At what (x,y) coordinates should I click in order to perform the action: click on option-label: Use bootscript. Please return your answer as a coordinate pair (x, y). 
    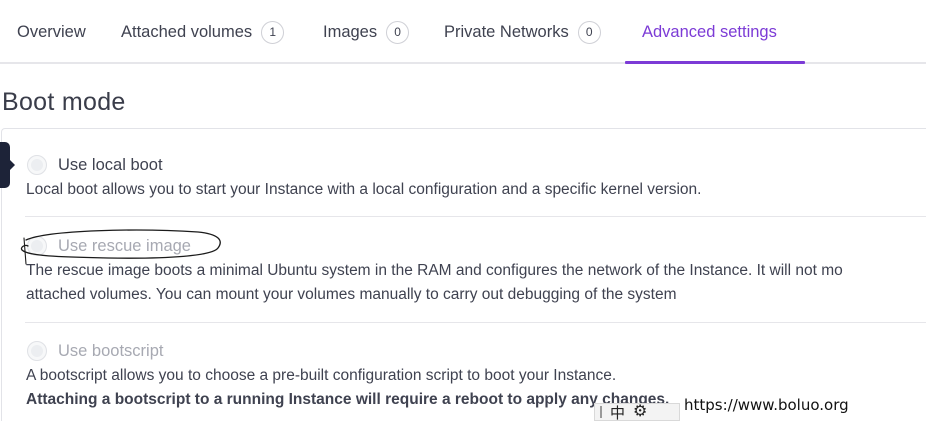
    Looking at the image, I should click on (111, 350).